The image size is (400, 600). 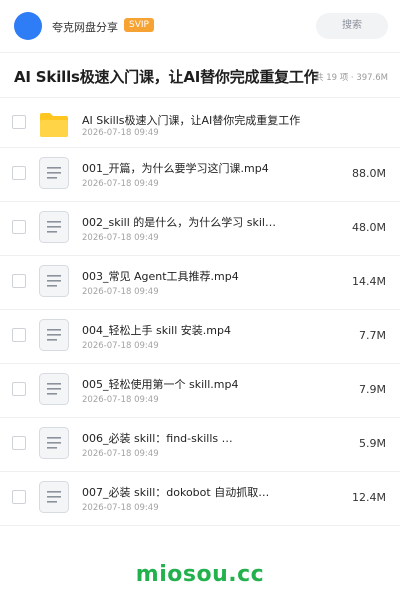 What do you see at coordinates (175, 168) in the screenshot?
I see `file-name: 001_开篇，为什么要学习这门课.mp4` at bounding box center [175, 168].